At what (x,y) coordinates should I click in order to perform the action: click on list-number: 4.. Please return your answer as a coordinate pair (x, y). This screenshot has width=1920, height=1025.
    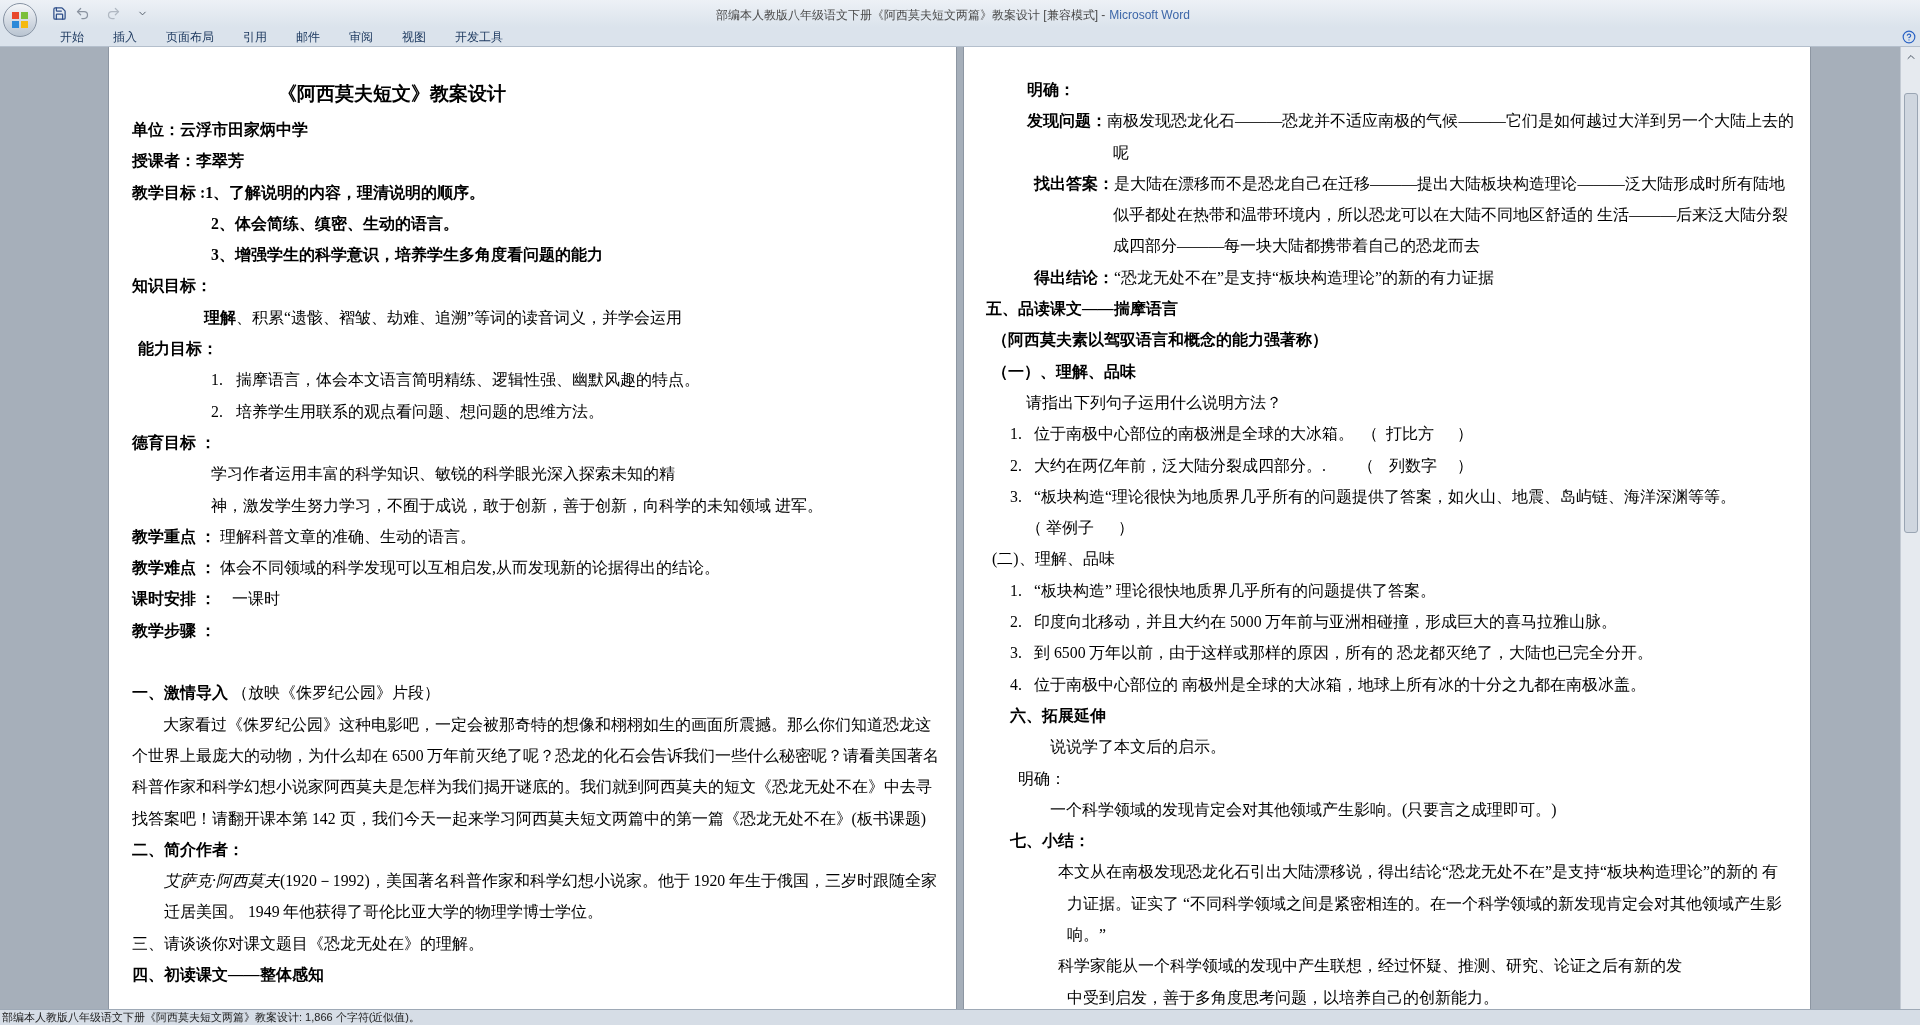
    Looking at the image, I should click on (1016, 684).